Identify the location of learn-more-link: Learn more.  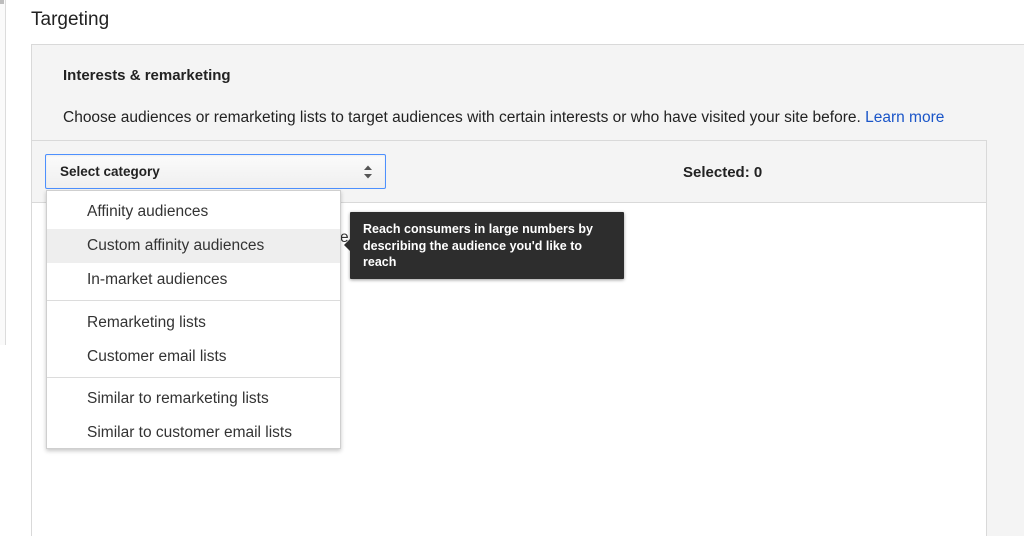
(904, 117).